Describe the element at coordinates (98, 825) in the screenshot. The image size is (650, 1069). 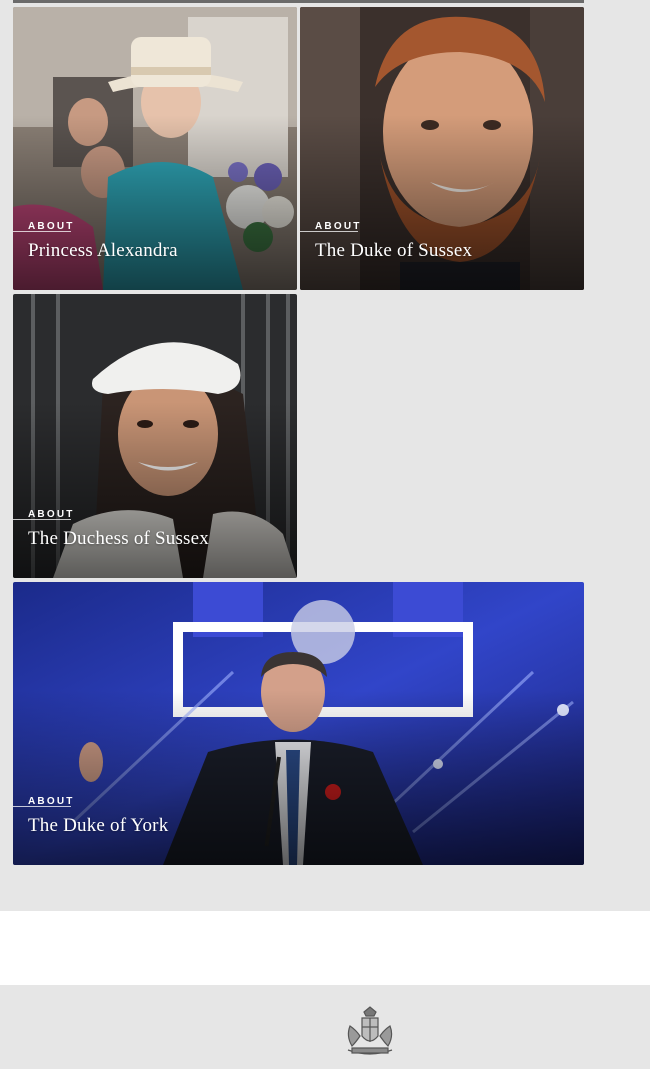
I see `card-title: The Duke of York` at that location.